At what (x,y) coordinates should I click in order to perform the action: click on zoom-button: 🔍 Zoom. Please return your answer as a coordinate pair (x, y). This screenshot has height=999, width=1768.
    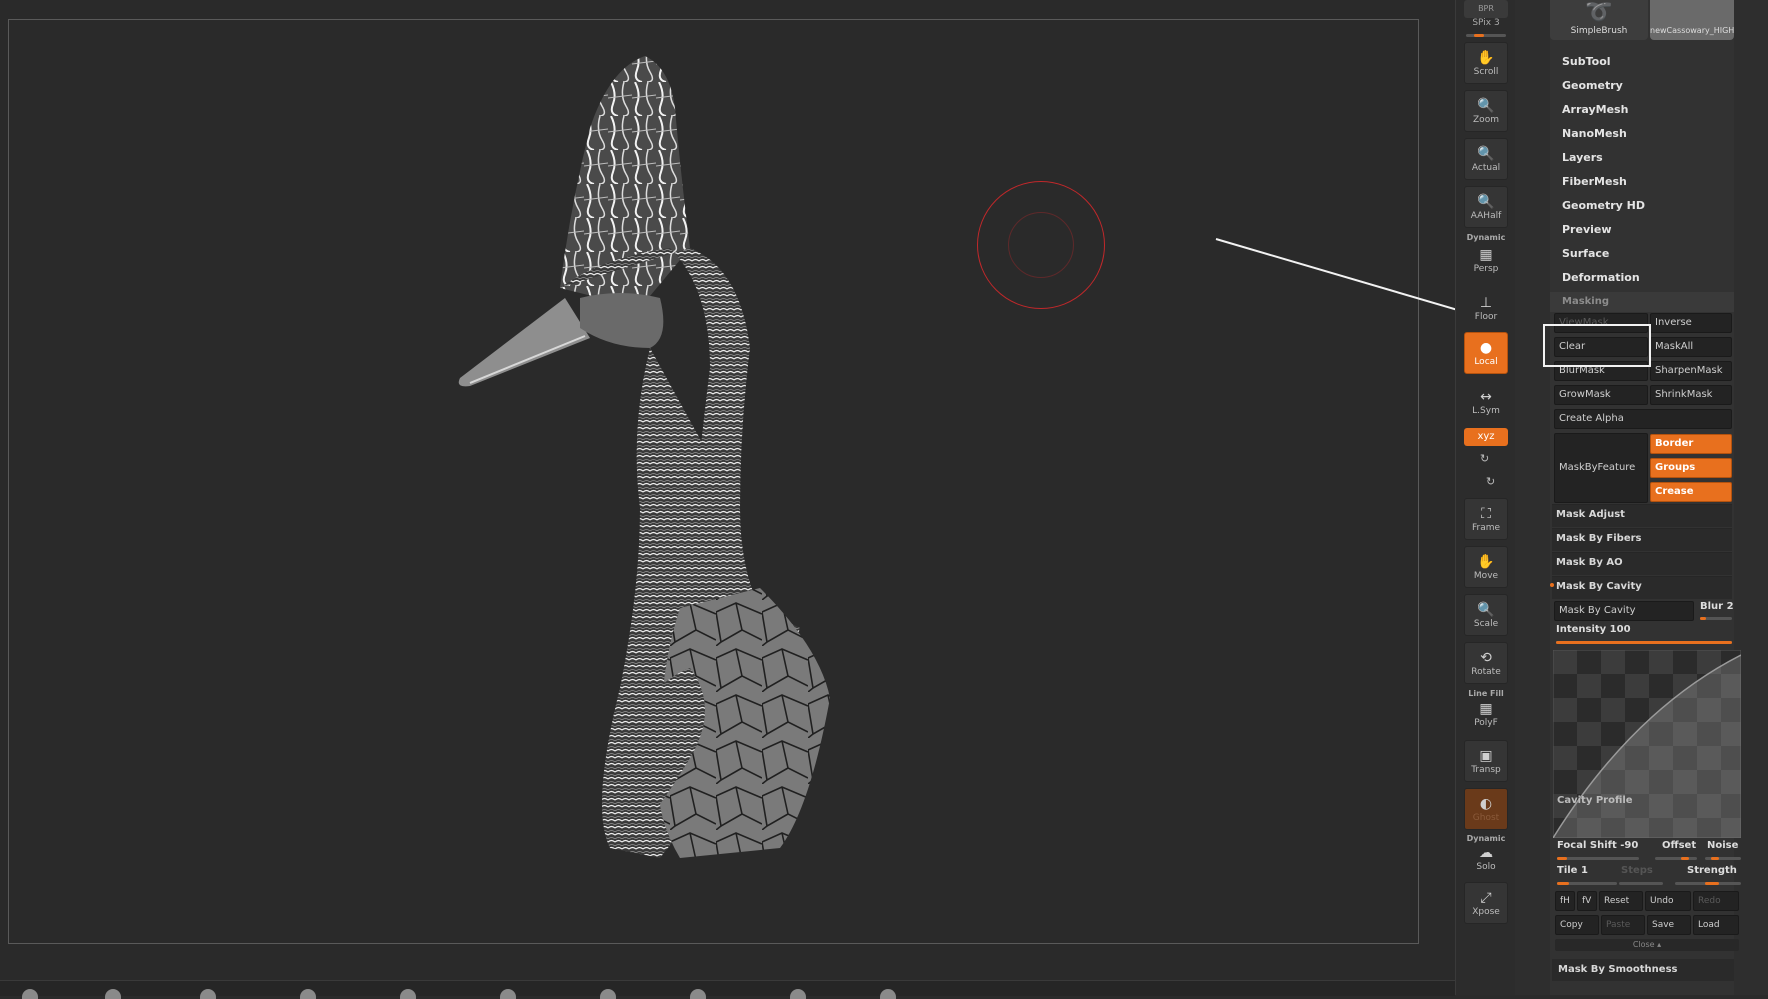
    Looking at the image, I should click on (1486, 111).